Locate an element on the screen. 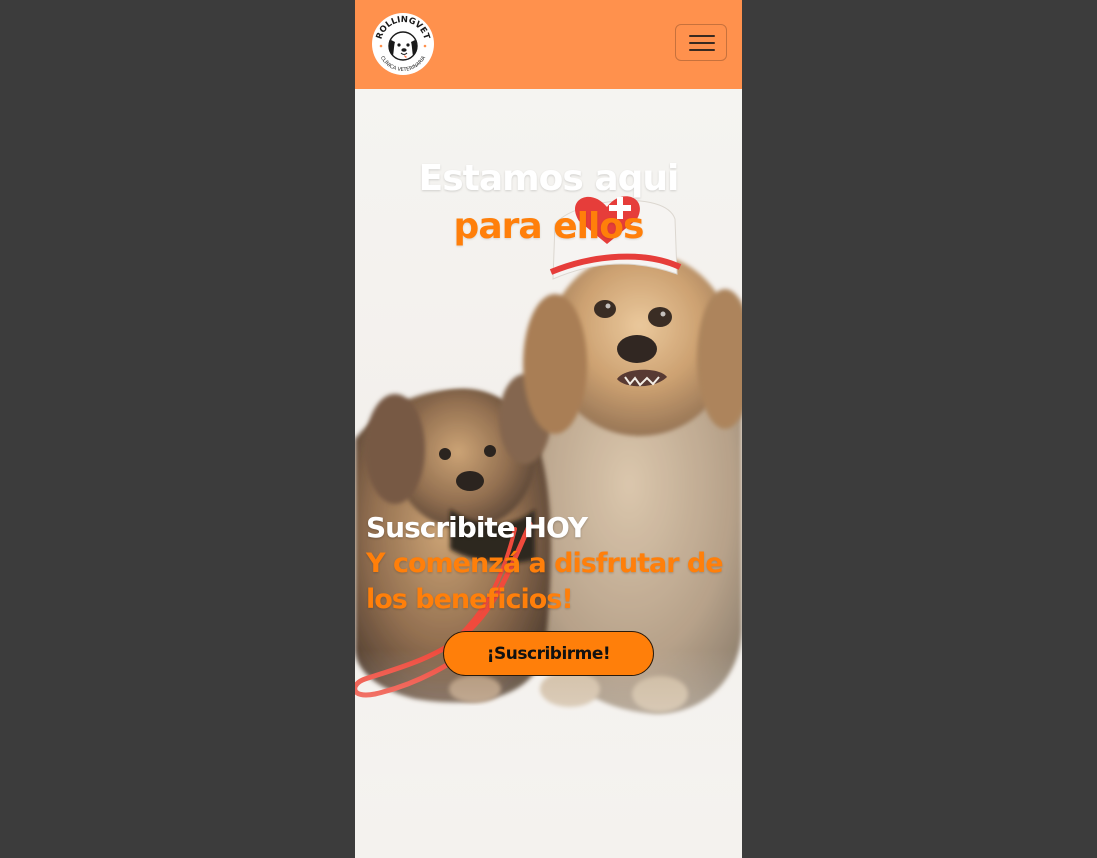 This screenshot has width=1097, height=858. hero-headline: Estamos aqui para ellos is located at coordinates (548, 203).